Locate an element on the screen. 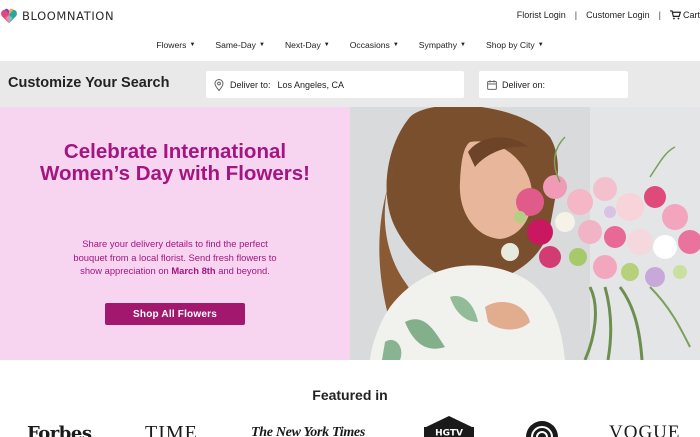 This screenshot has width=700, height=437. nav-label: Flowers is located at coordinates (171, 45).